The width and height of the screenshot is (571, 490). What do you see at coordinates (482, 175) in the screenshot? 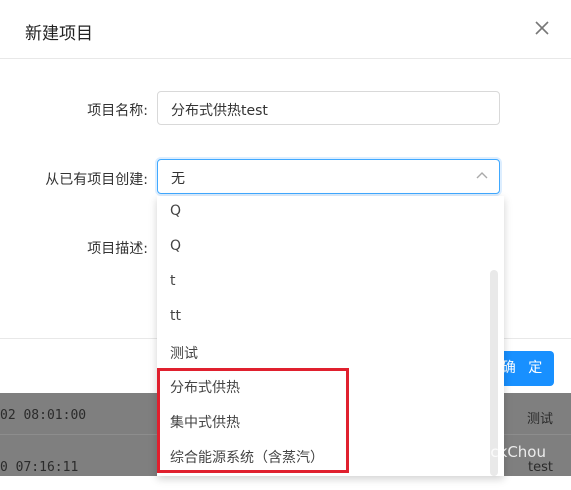
I see `chevron-up-icon` at bounding box center [482, 175].